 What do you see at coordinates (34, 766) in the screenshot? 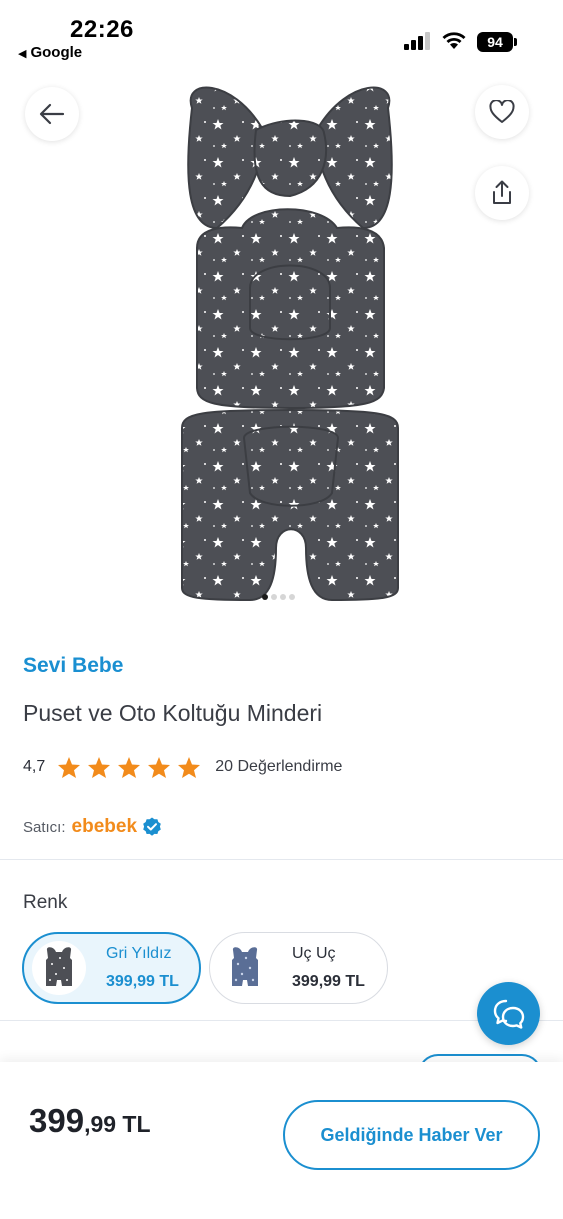
I see `rating-value: 4,7` at bounding box center [34, 766].